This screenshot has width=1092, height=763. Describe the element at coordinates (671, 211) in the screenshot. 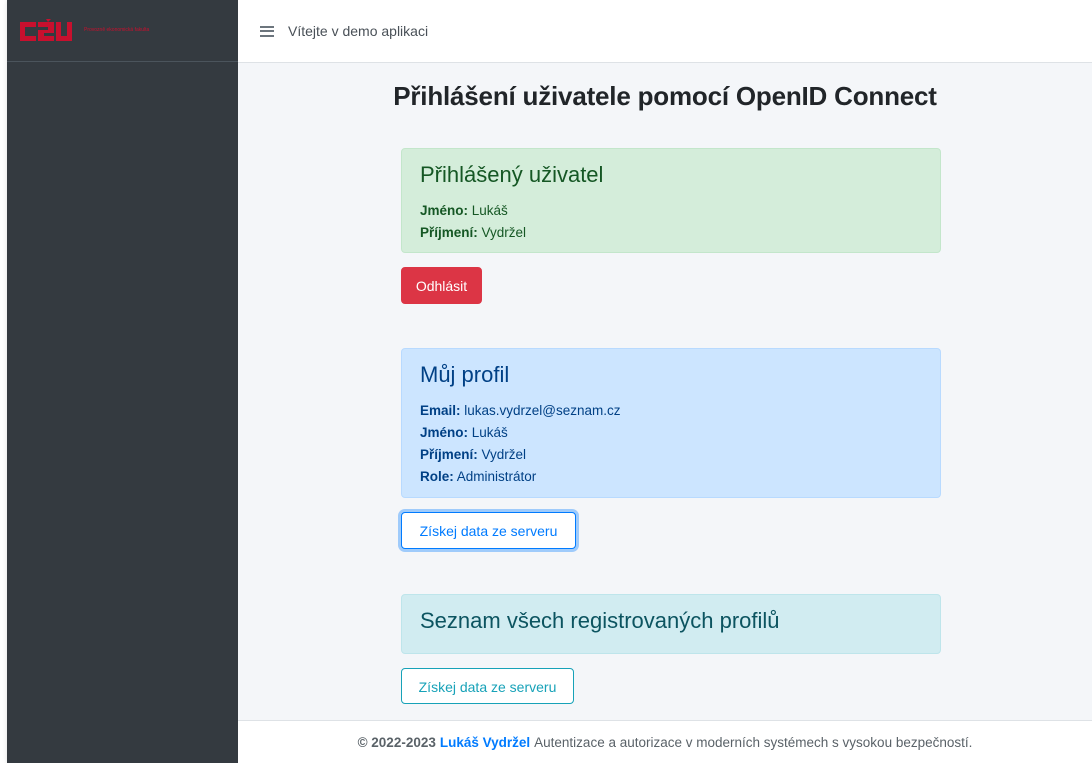

I see `logged-user-first-name: Jméno: Lukáš` at that location.